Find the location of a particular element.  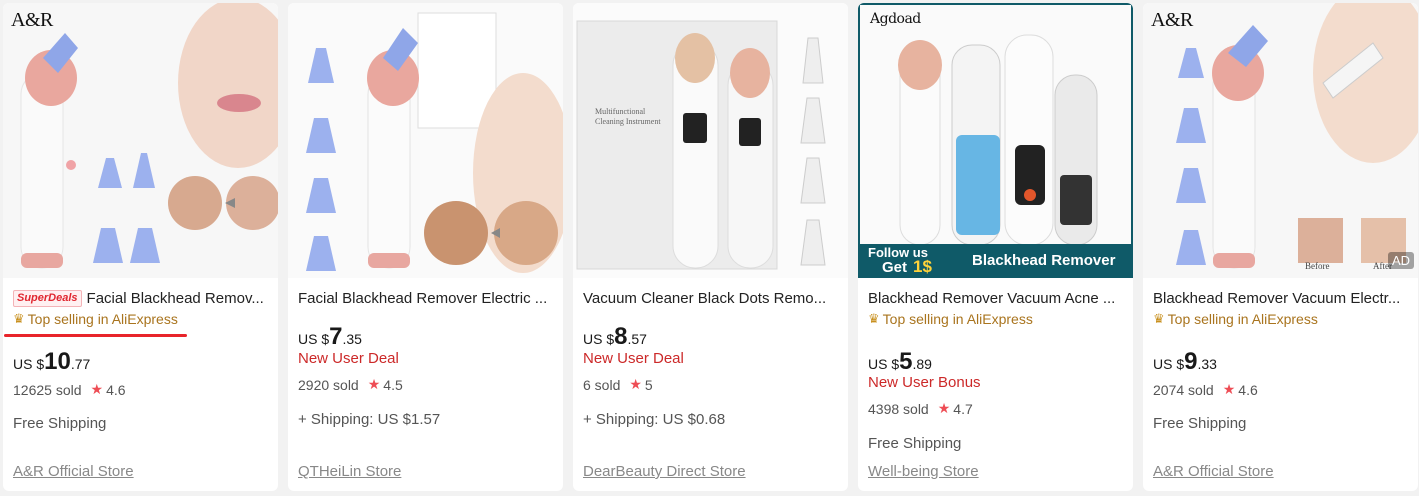

sold-rating: 6 sold ★ 5 is located at coordinates (618, 384).